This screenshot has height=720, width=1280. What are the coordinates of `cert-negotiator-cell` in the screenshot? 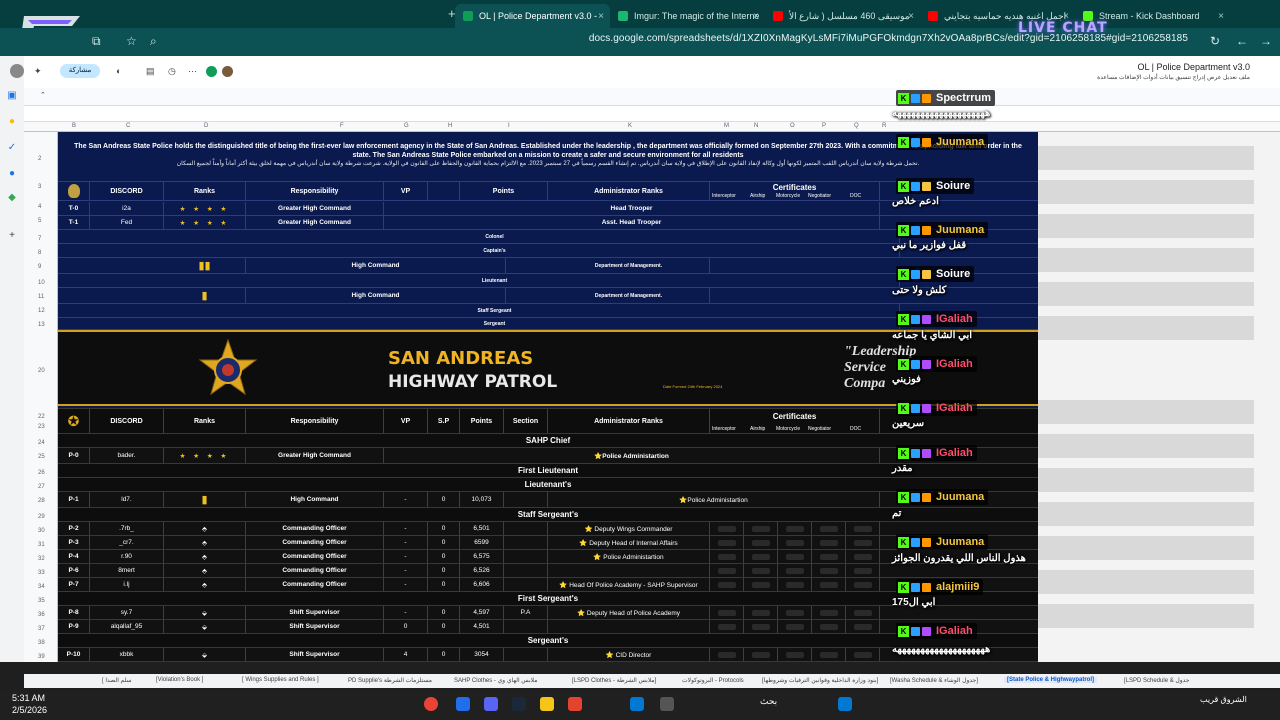 It's located at (829, 556).